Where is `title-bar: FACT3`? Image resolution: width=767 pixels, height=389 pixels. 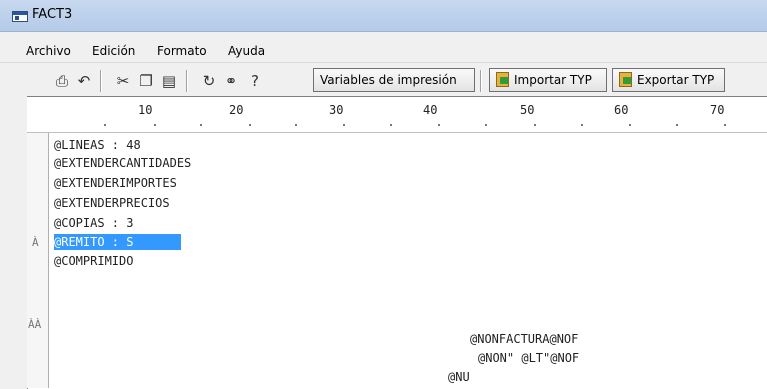
title-bar: FACT3 is located at coordinates (383, 16).